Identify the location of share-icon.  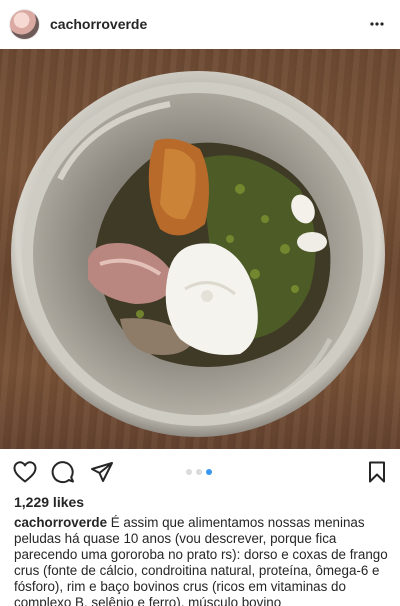
(102, 472).